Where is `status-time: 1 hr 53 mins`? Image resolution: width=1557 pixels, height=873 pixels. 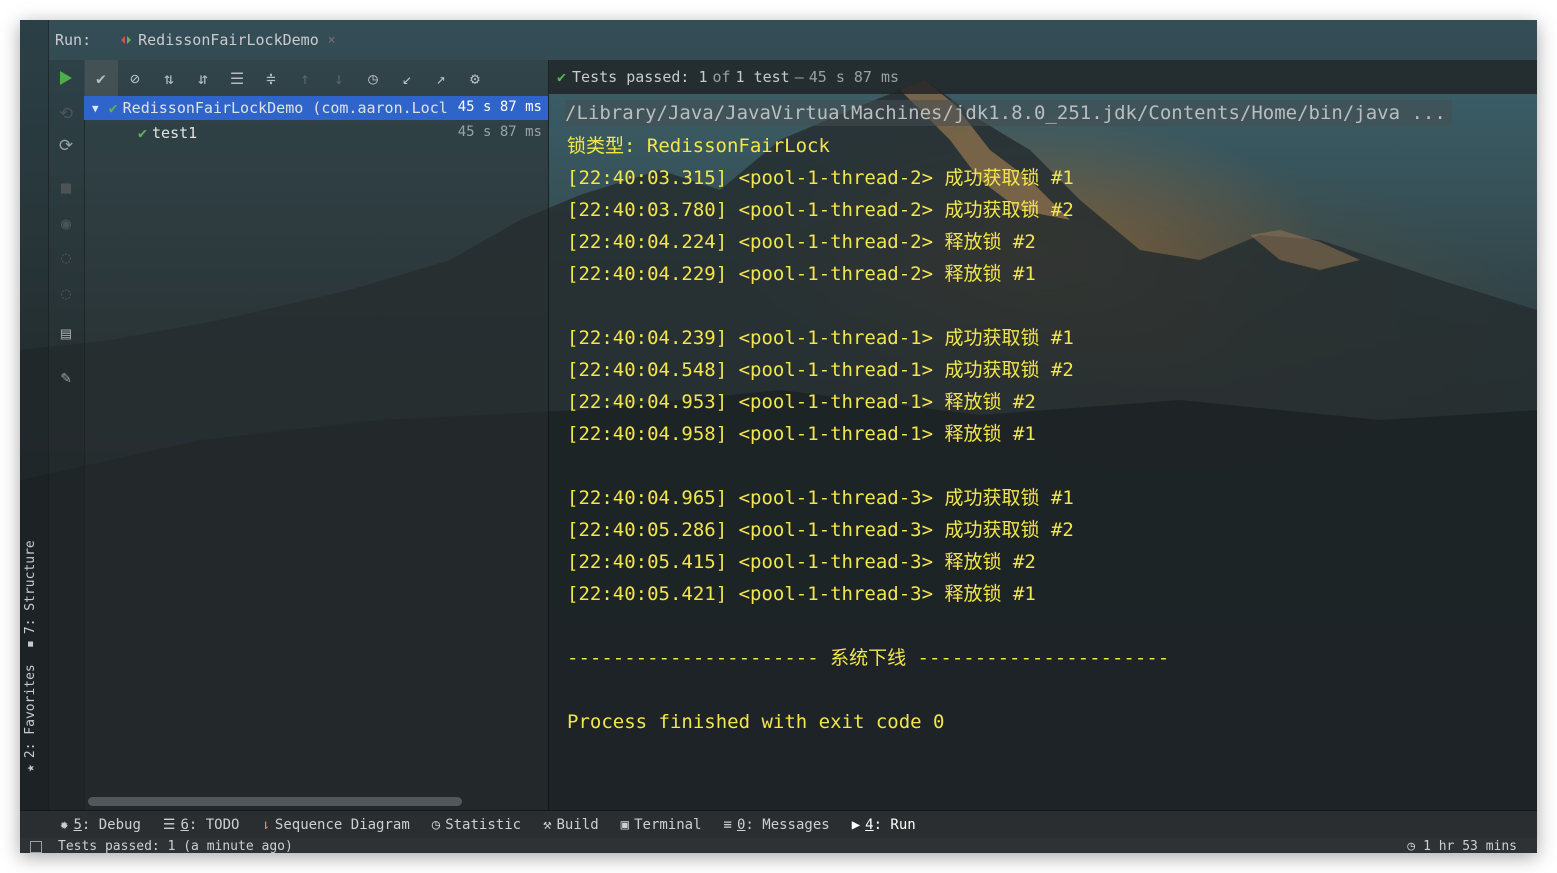 status-time: 1 hr 53 mins is located at coordinates (1470, 846).